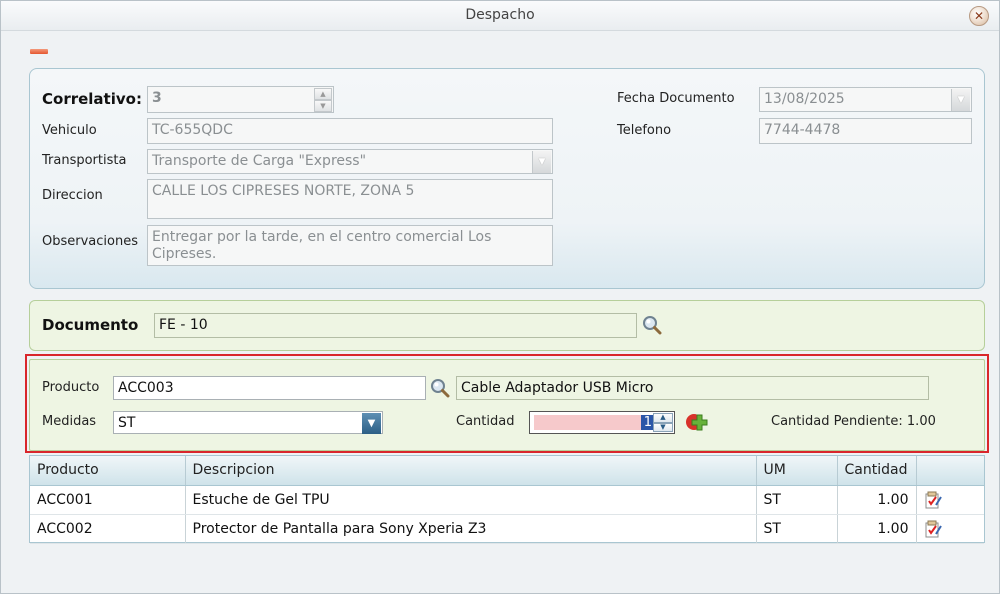 The width and height of the screenshot is (1000, 594). Describe the element at coordinates (259, 161) in the screenshot. I see `transportista-value: Transporte de Carga "Express"` at that location.